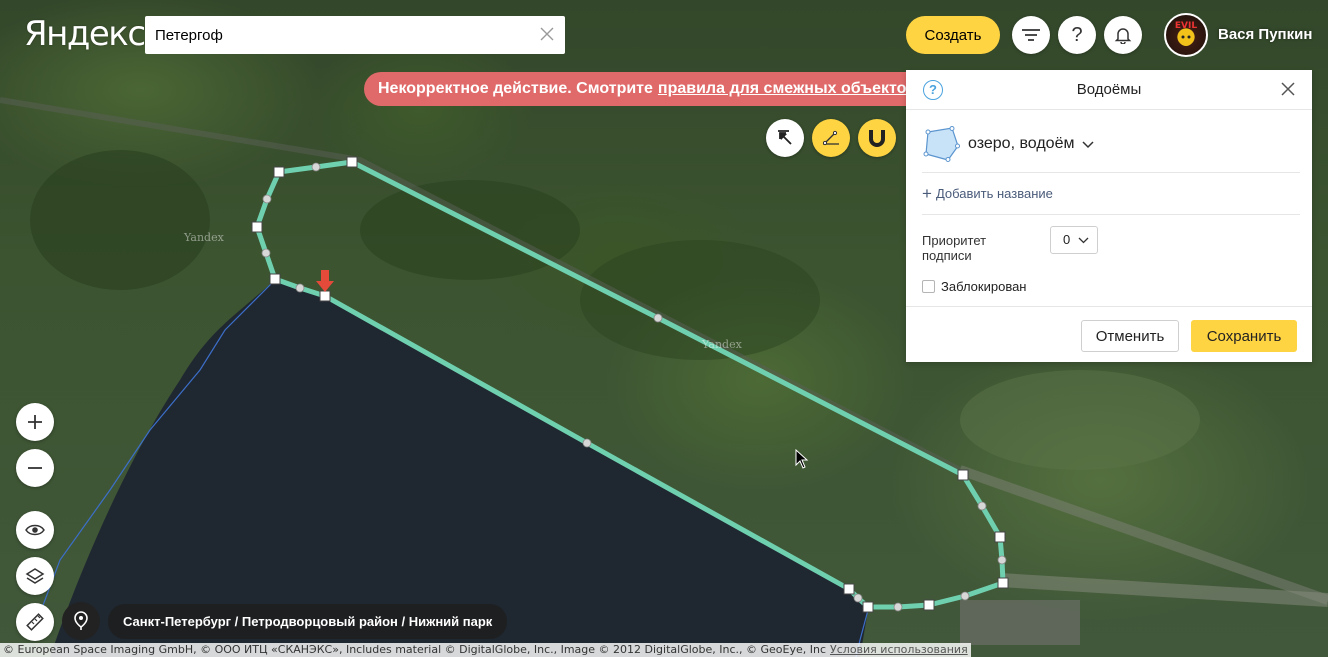 Image resolution: width=1328 pixels, height=657 pixels. What do you see at coordinates (1186, 35) in the screenshot?
I see `avatar: EVIL` at bounding box center [1186, 35].